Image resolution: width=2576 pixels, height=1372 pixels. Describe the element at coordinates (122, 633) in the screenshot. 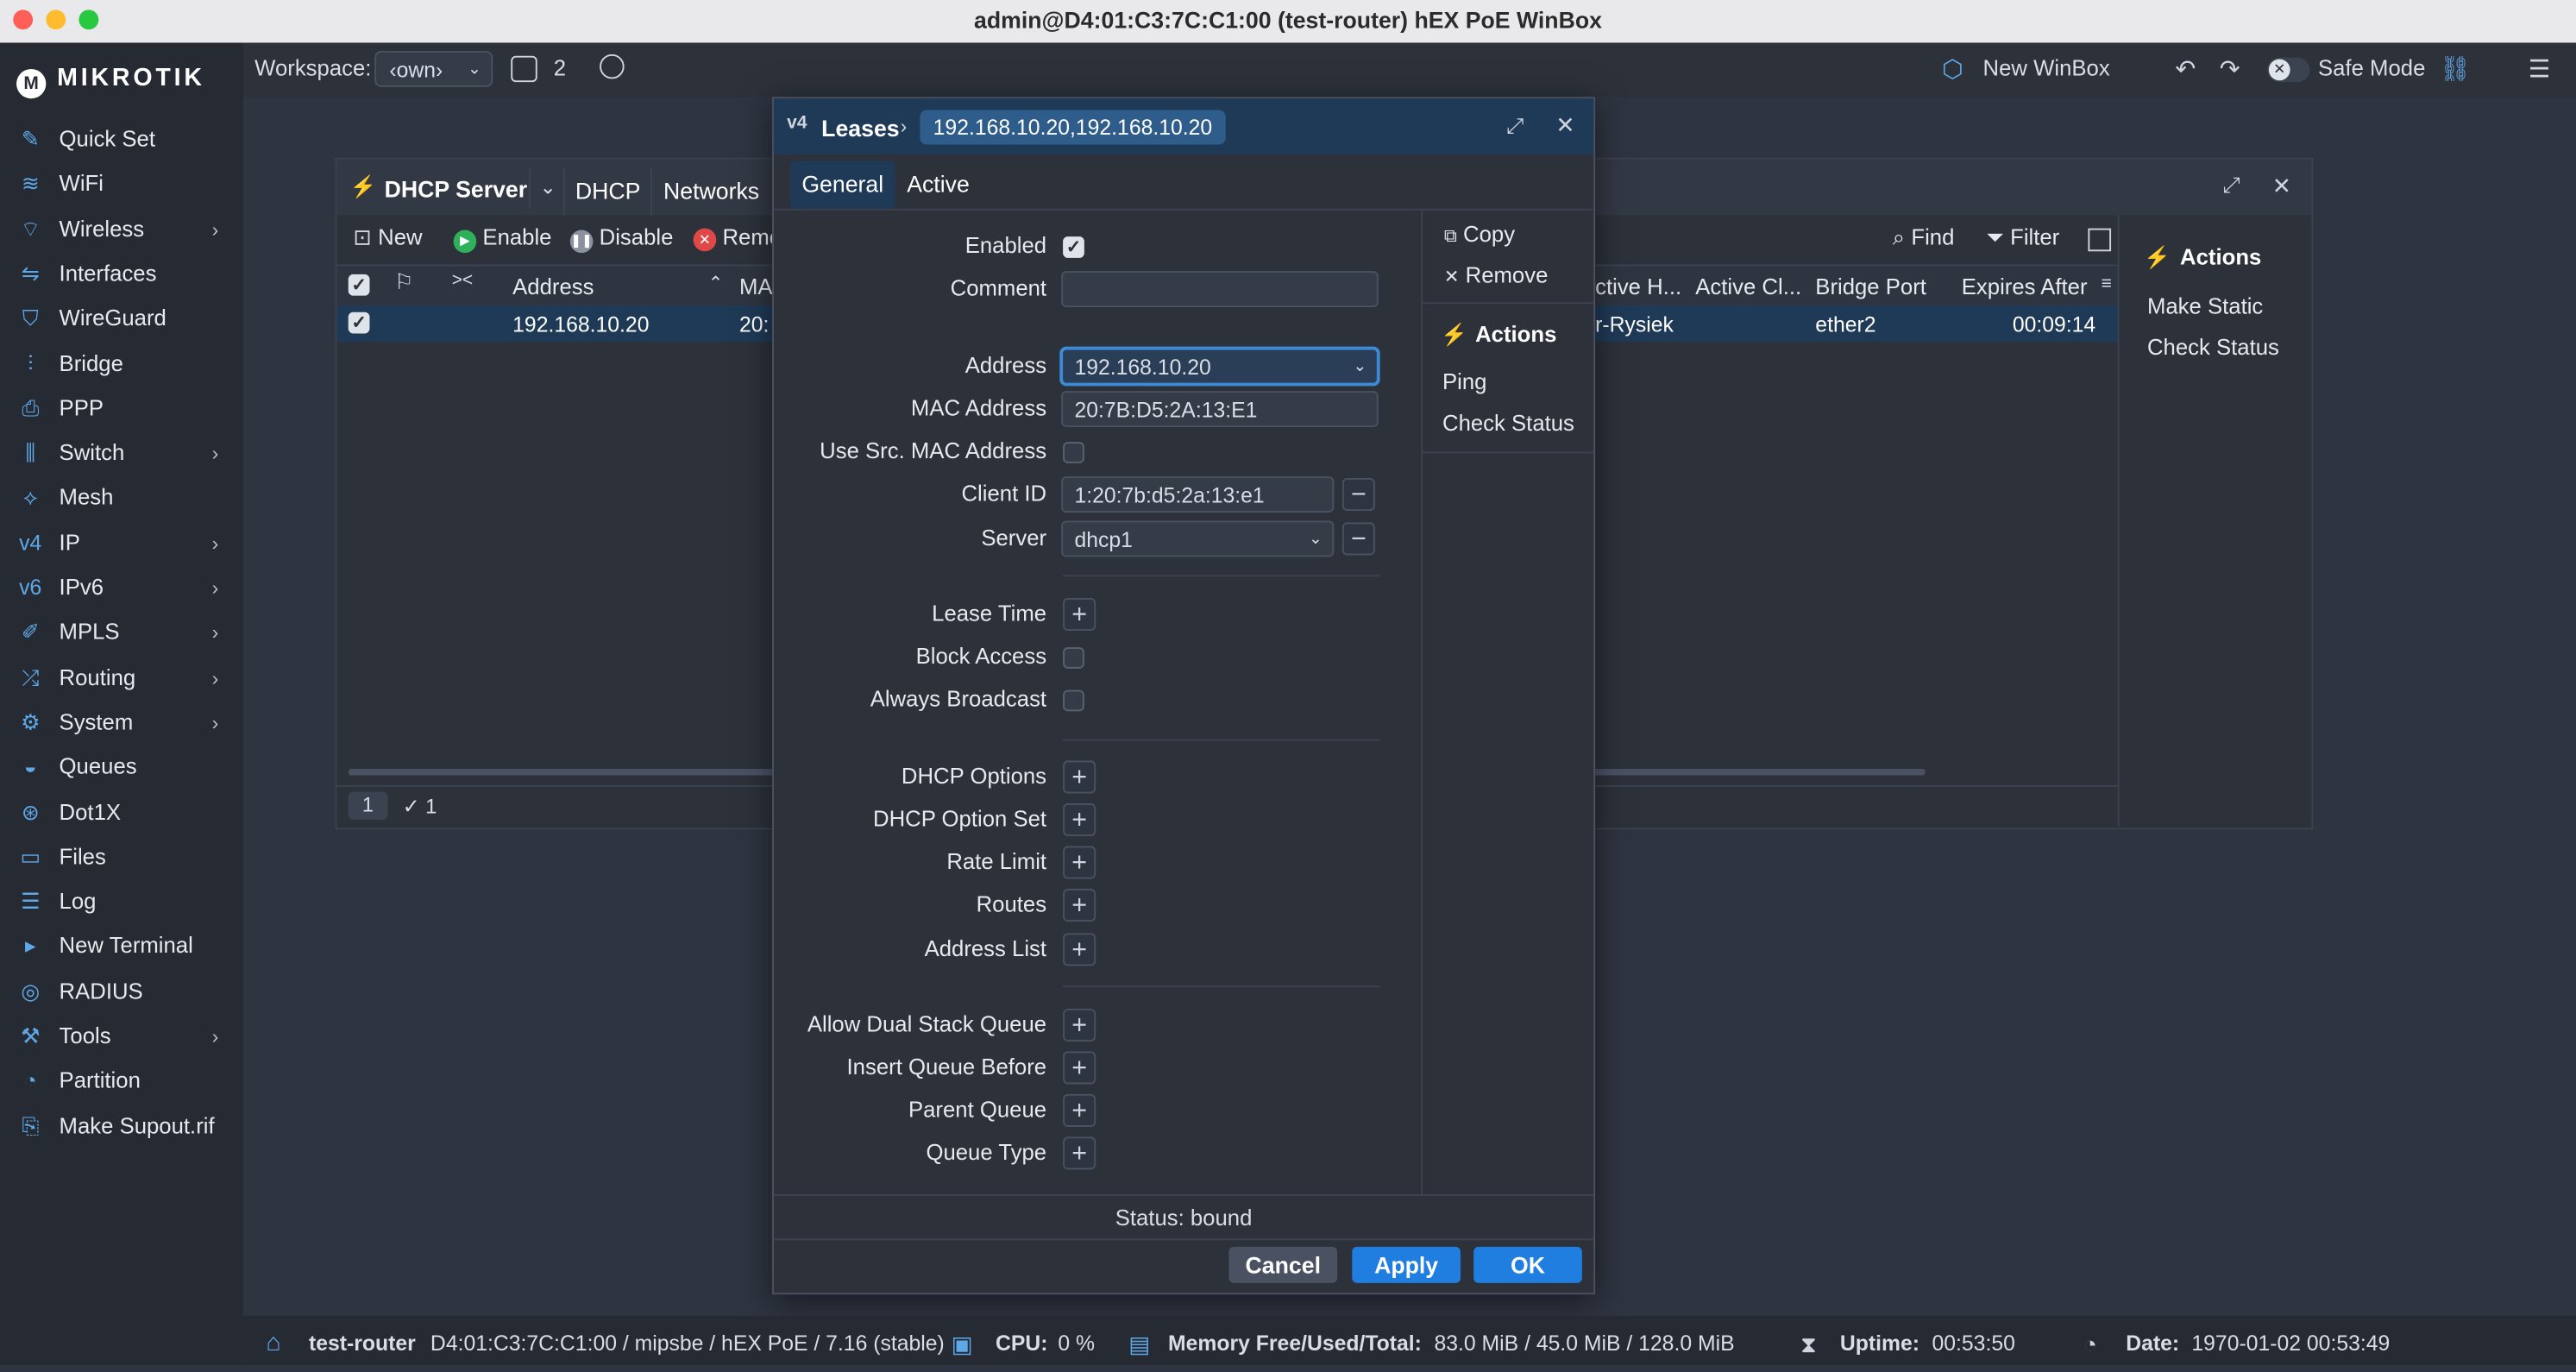

I see `sidebar-item-mpls: ✐ MPLS ›` at that location.